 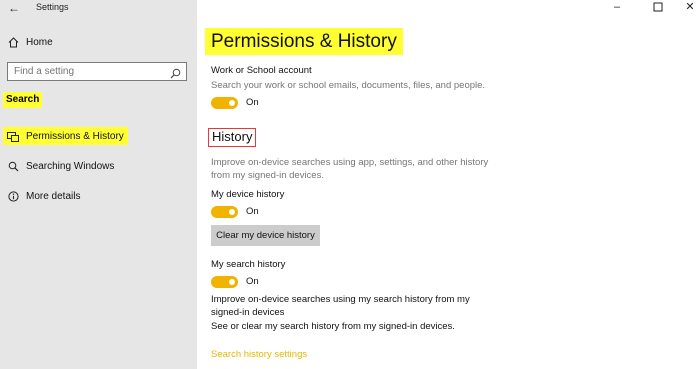 I want to click on search-history-settings-link: Search history settings, so click(x=259, y=354).